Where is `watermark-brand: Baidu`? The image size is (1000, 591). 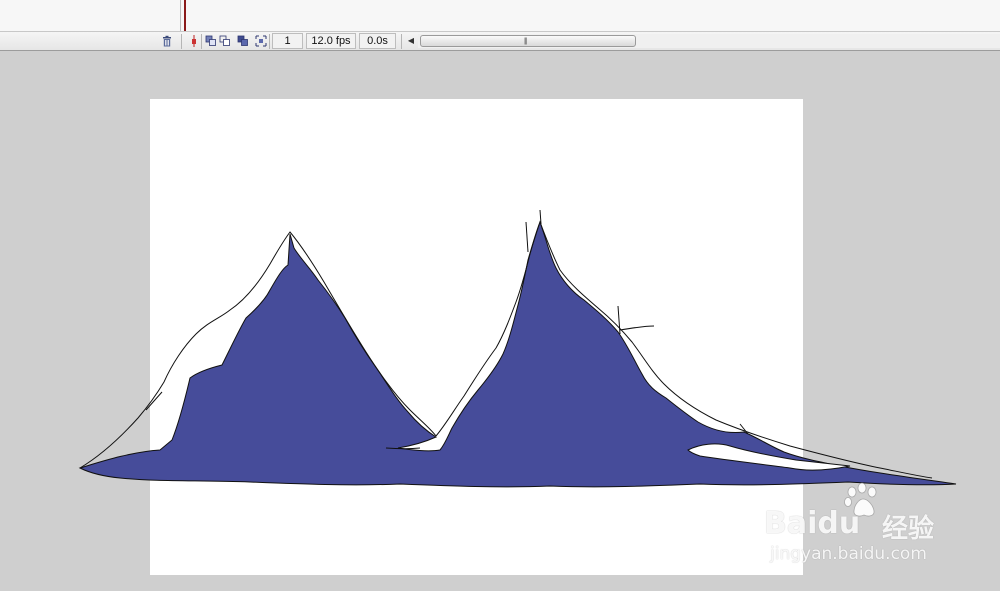
watermark-brand: Baidu is located at coordinates (812, 523).